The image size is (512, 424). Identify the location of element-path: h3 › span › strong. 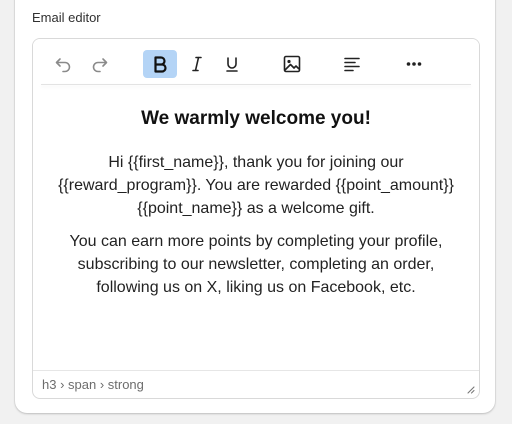
(93, 384).